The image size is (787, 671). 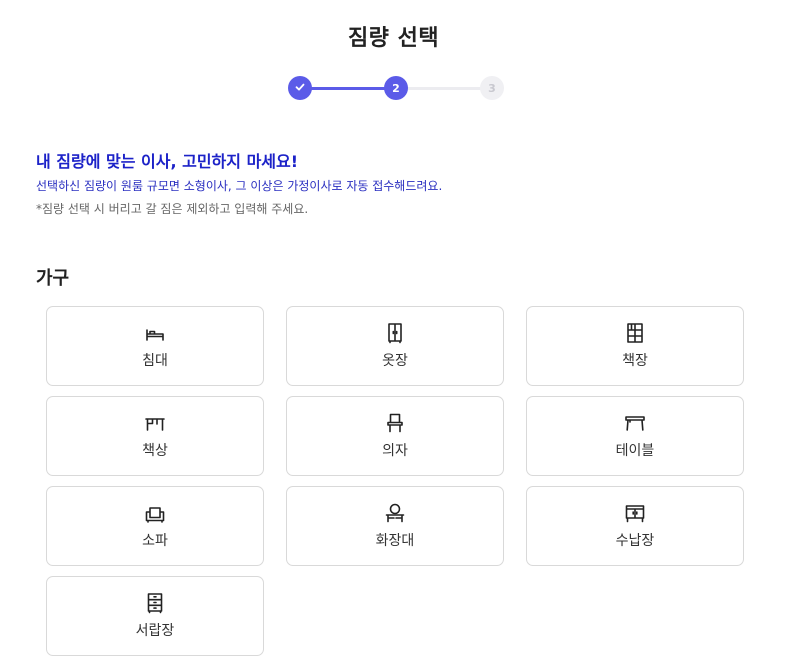 What do you see at coordinates (155, 526) in the screenshot?
I see `furniture-card-sofa: 소파` at bounding box center [155, 526].